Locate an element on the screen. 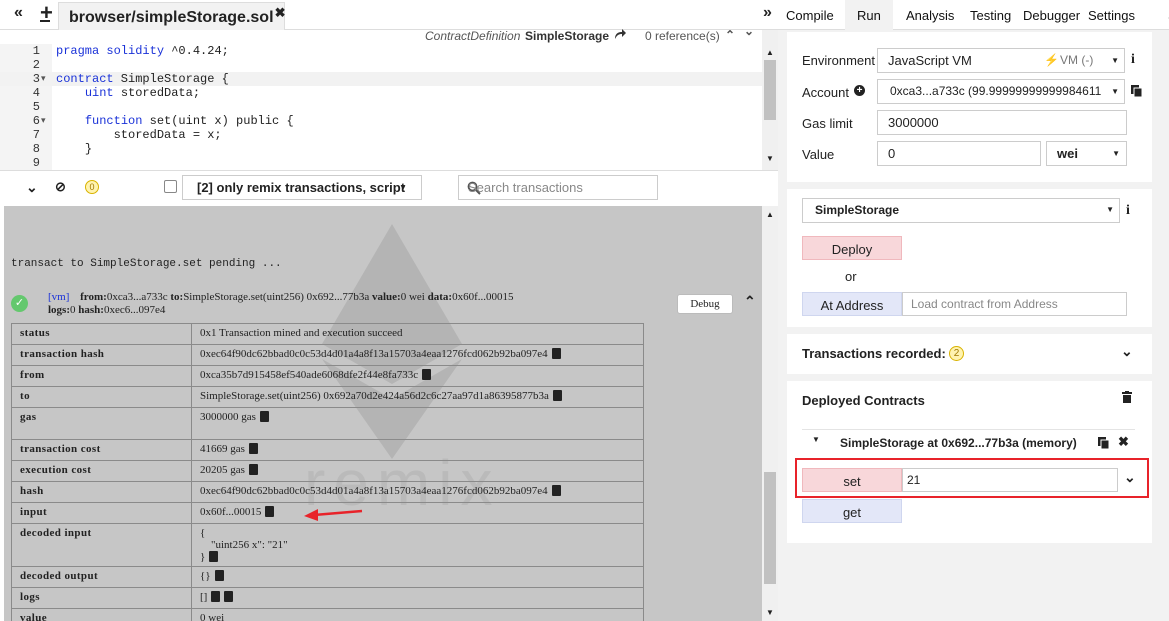 Image resolution: width=1169 pixels, height=621 pixels. copy-address-icon is located at coordinates (1104, 443).